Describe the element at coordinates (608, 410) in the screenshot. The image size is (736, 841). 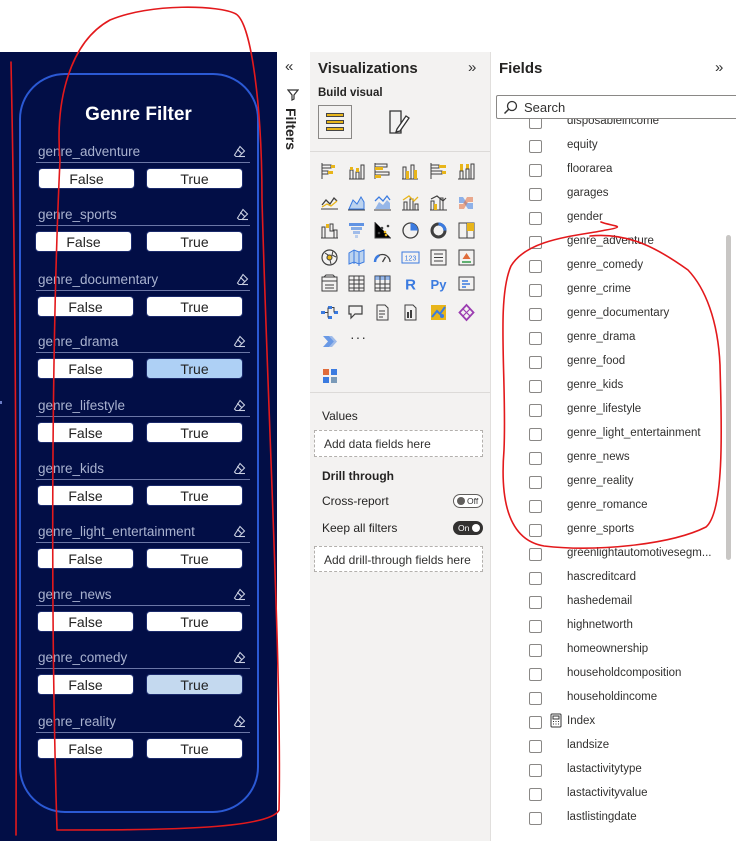
I see `field-item: genre_lifestyle` at that location.